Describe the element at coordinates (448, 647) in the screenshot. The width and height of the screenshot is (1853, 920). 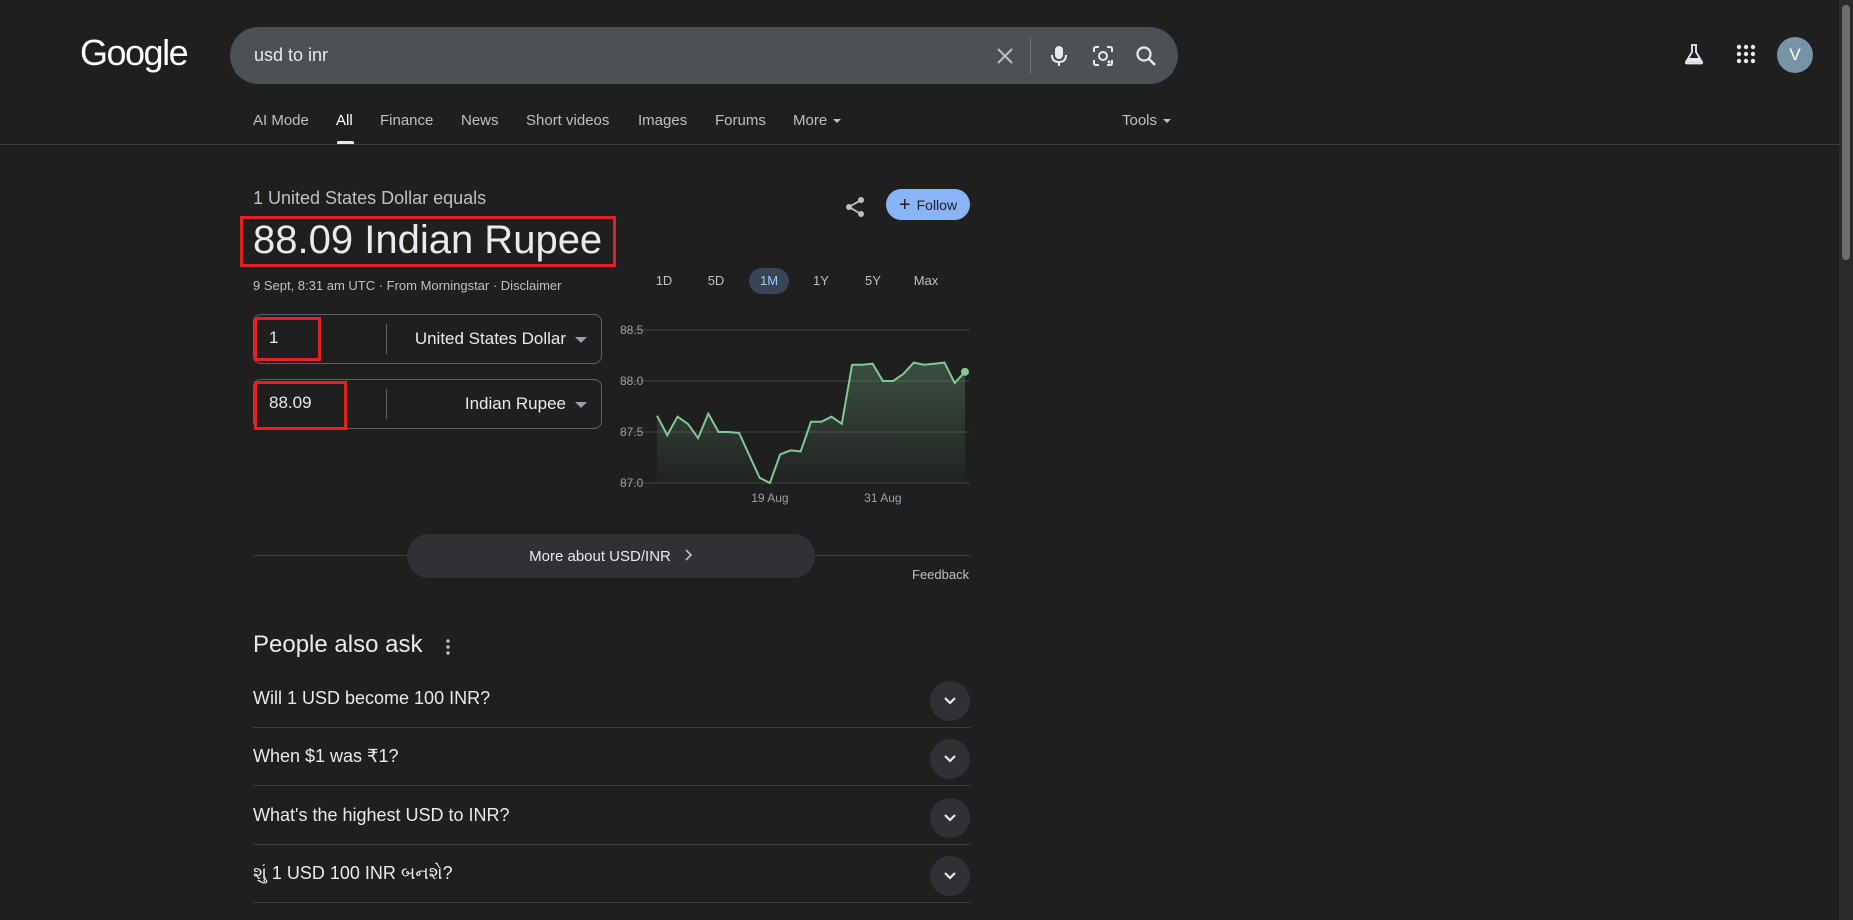
I see `more-options-icon` at that location.